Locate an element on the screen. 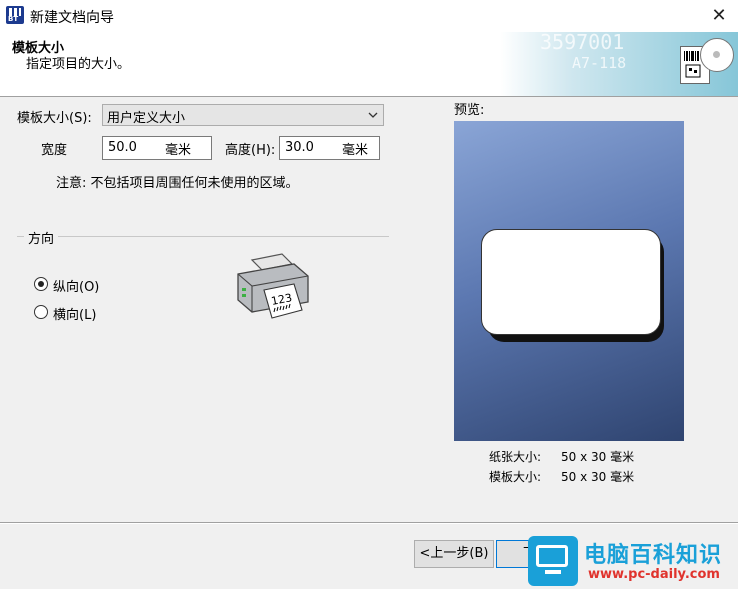 This screenshot has height=589, width=738. printer-icon: 123 is located at coordinates (273, 288).